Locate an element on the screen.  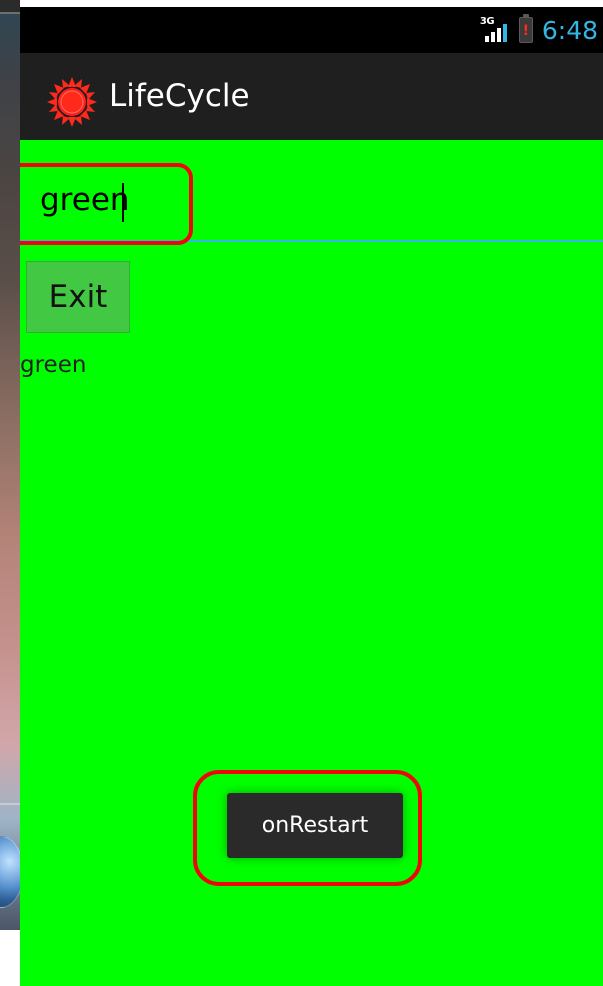
action-bar: LifeCycle is located at coordinates (311, 97).